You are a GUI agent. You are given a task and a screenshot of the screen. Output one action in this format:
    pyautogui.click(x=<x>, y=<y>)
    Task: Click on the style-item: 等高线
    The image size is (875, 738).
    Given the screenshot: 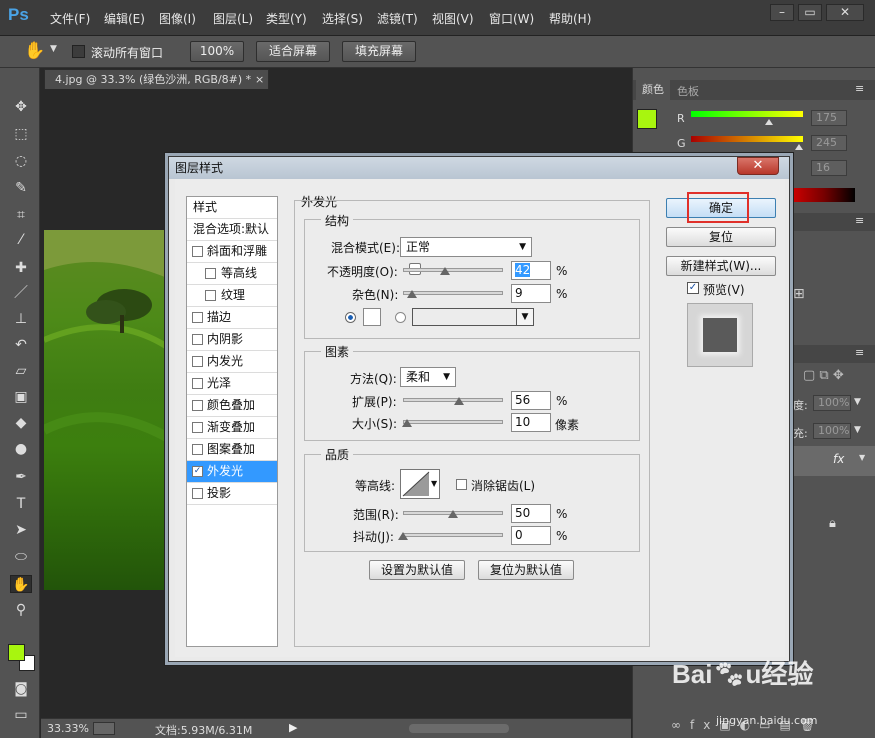 What is the action you would take?
    pyautogui.click(x=232, y=274)
    